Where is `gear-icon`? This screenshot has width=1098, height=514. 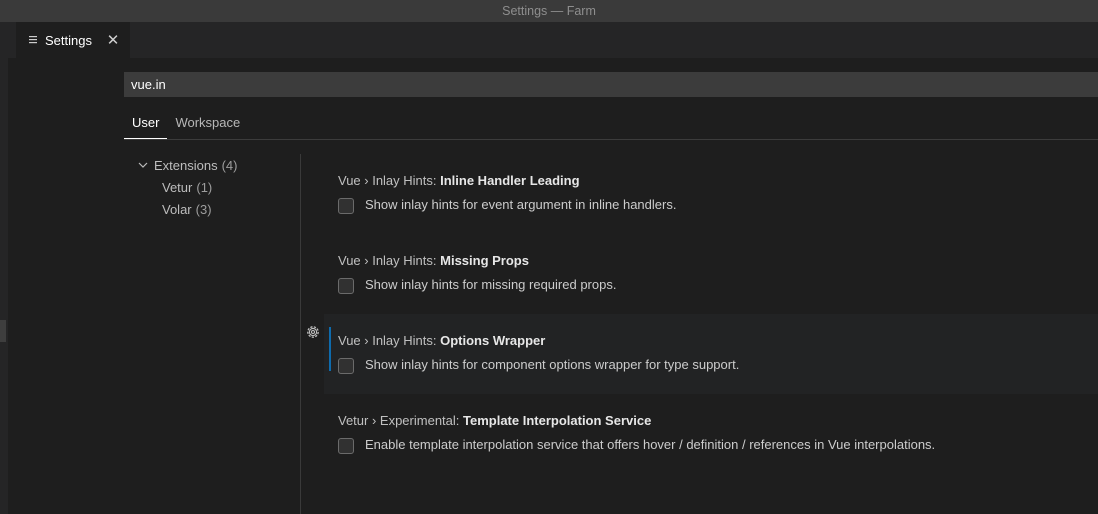 gear-icon is located at coordinates (313, 332).